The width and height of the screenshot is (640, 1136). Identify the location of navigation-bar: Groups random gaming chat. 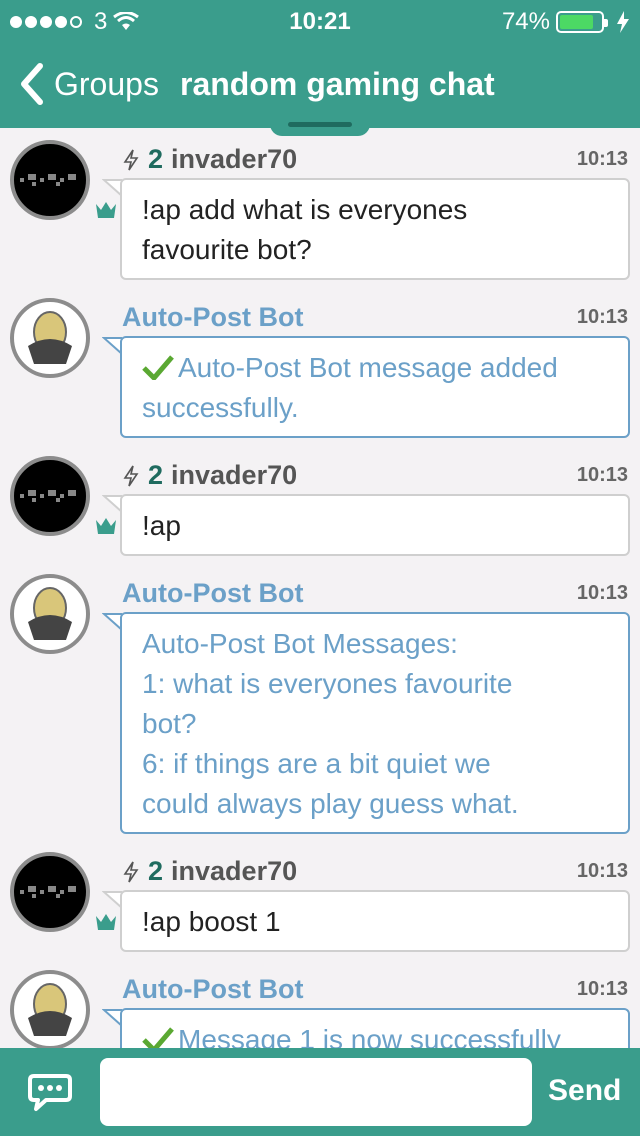
(320, 86).